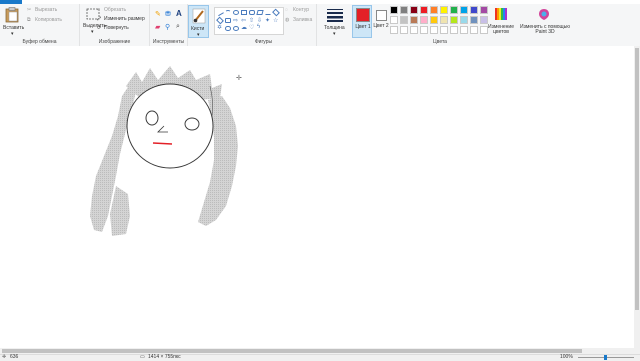  What do you see at coordinates (236, 12) in the screenshot?
I see `oval-shape-icon` at bounding box center [236, 12].